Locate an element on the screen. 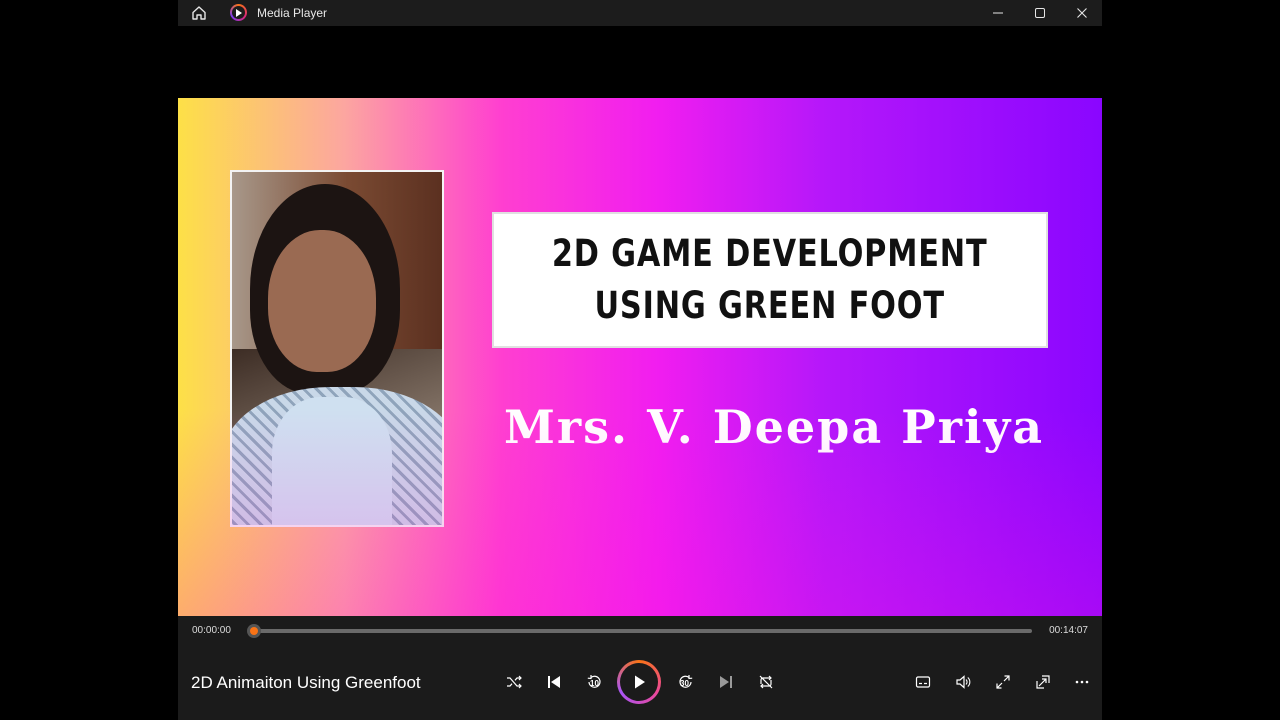 This screenshot has height=720, width=1280. skip-forward-button: 30 is located at coordinates (686, 682).